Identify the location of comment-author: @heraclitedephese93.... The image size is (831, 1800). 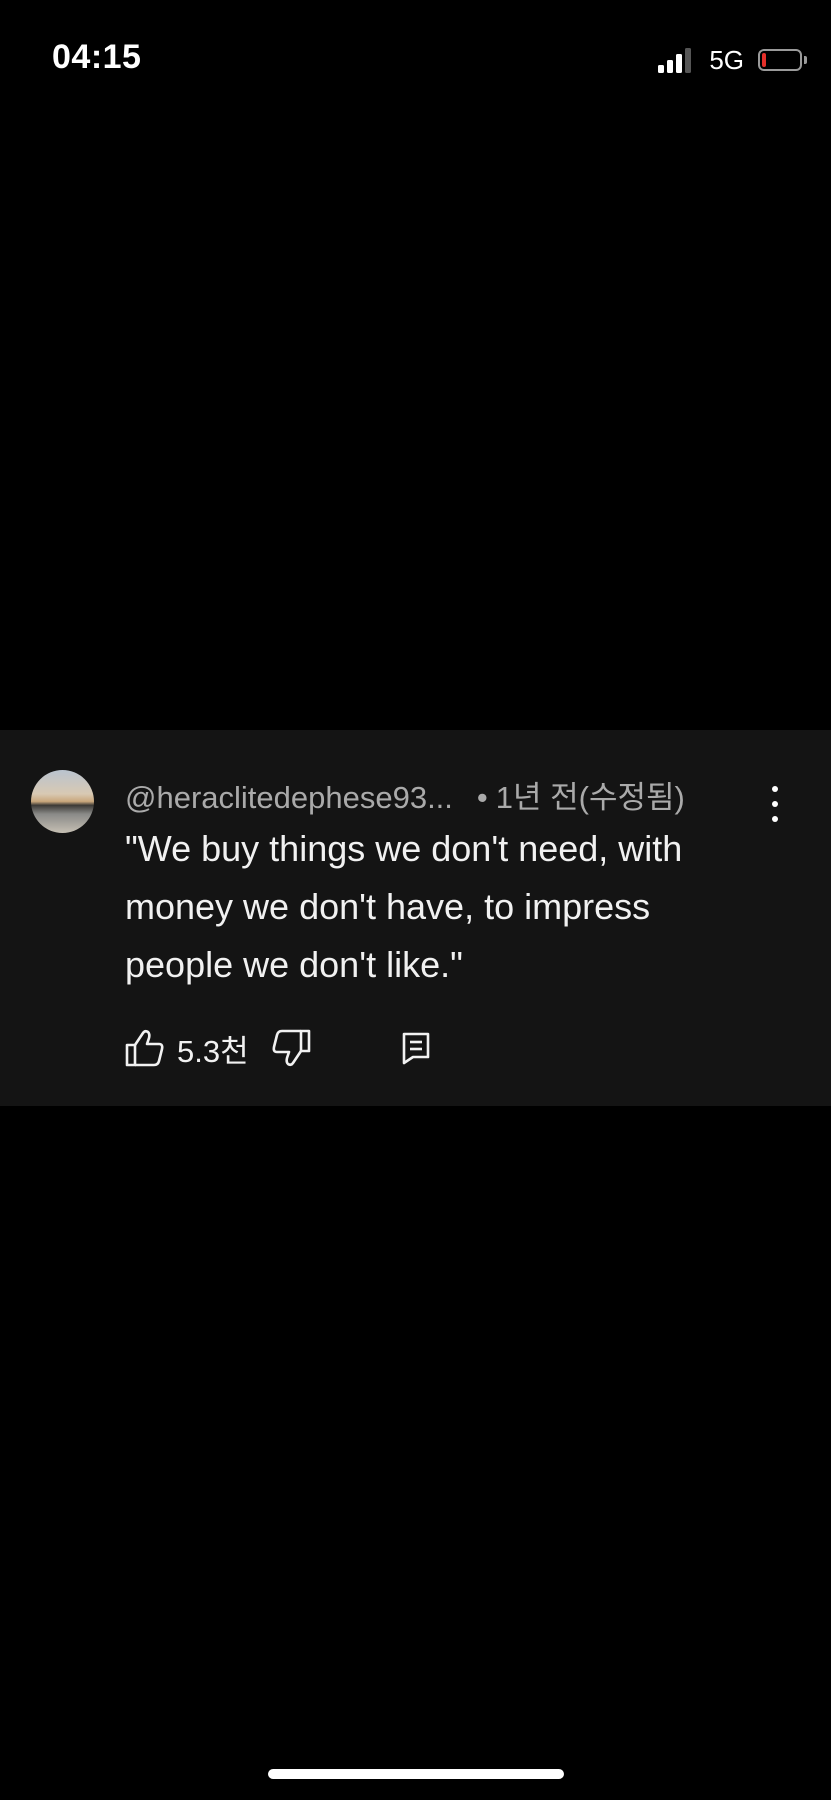
(289, 797).